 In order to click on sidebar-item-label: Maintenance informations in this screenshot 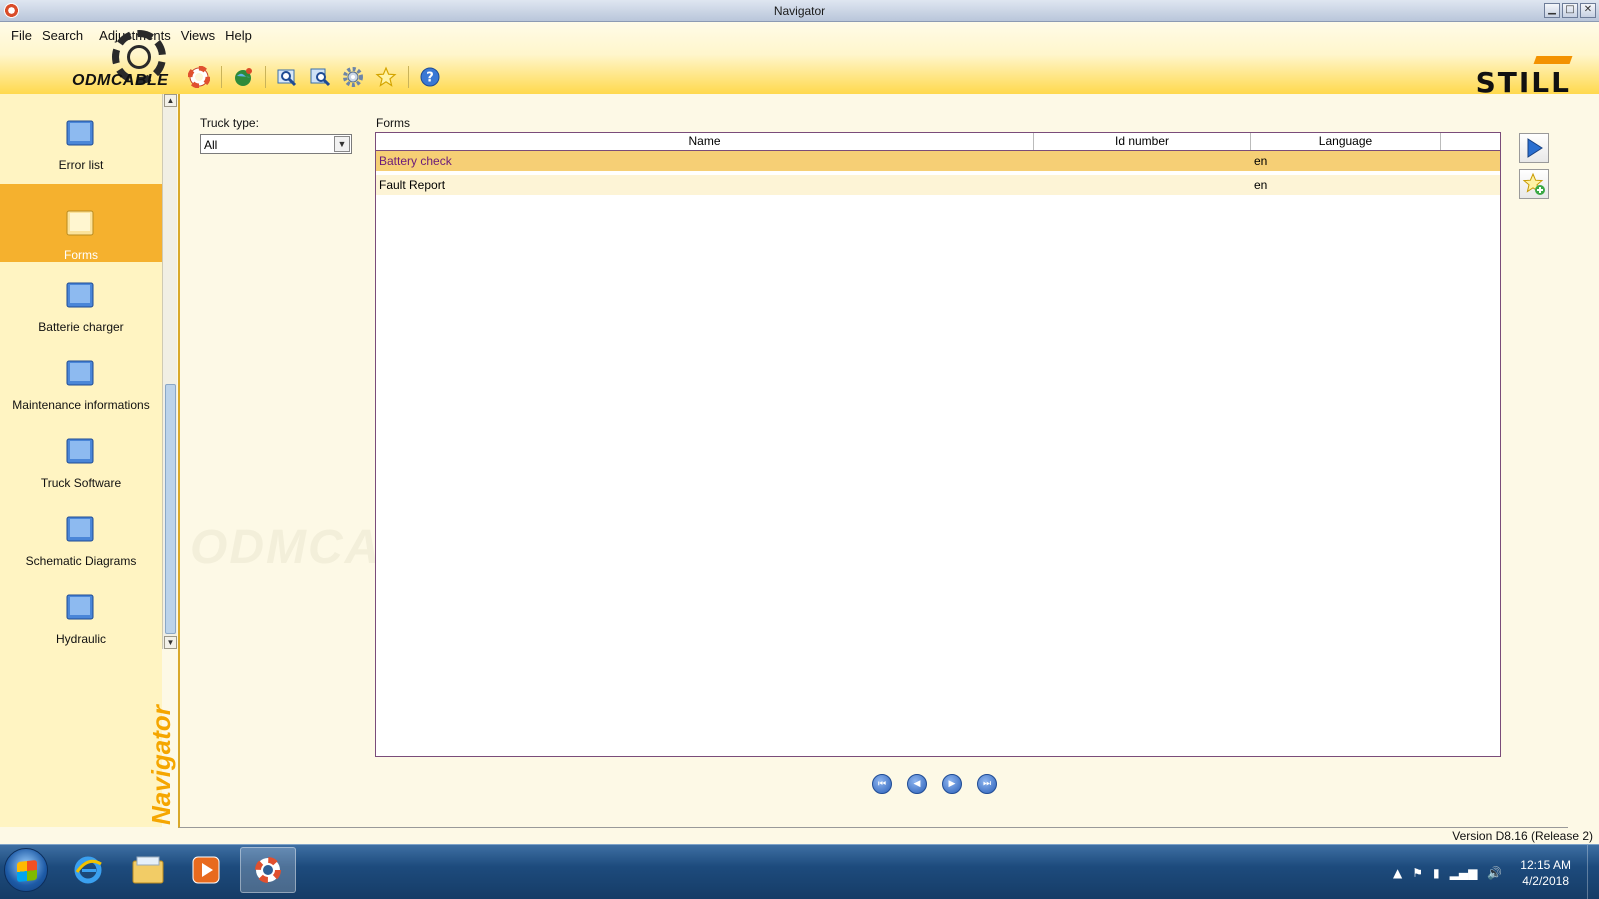, I will do `click(81, 405)`.